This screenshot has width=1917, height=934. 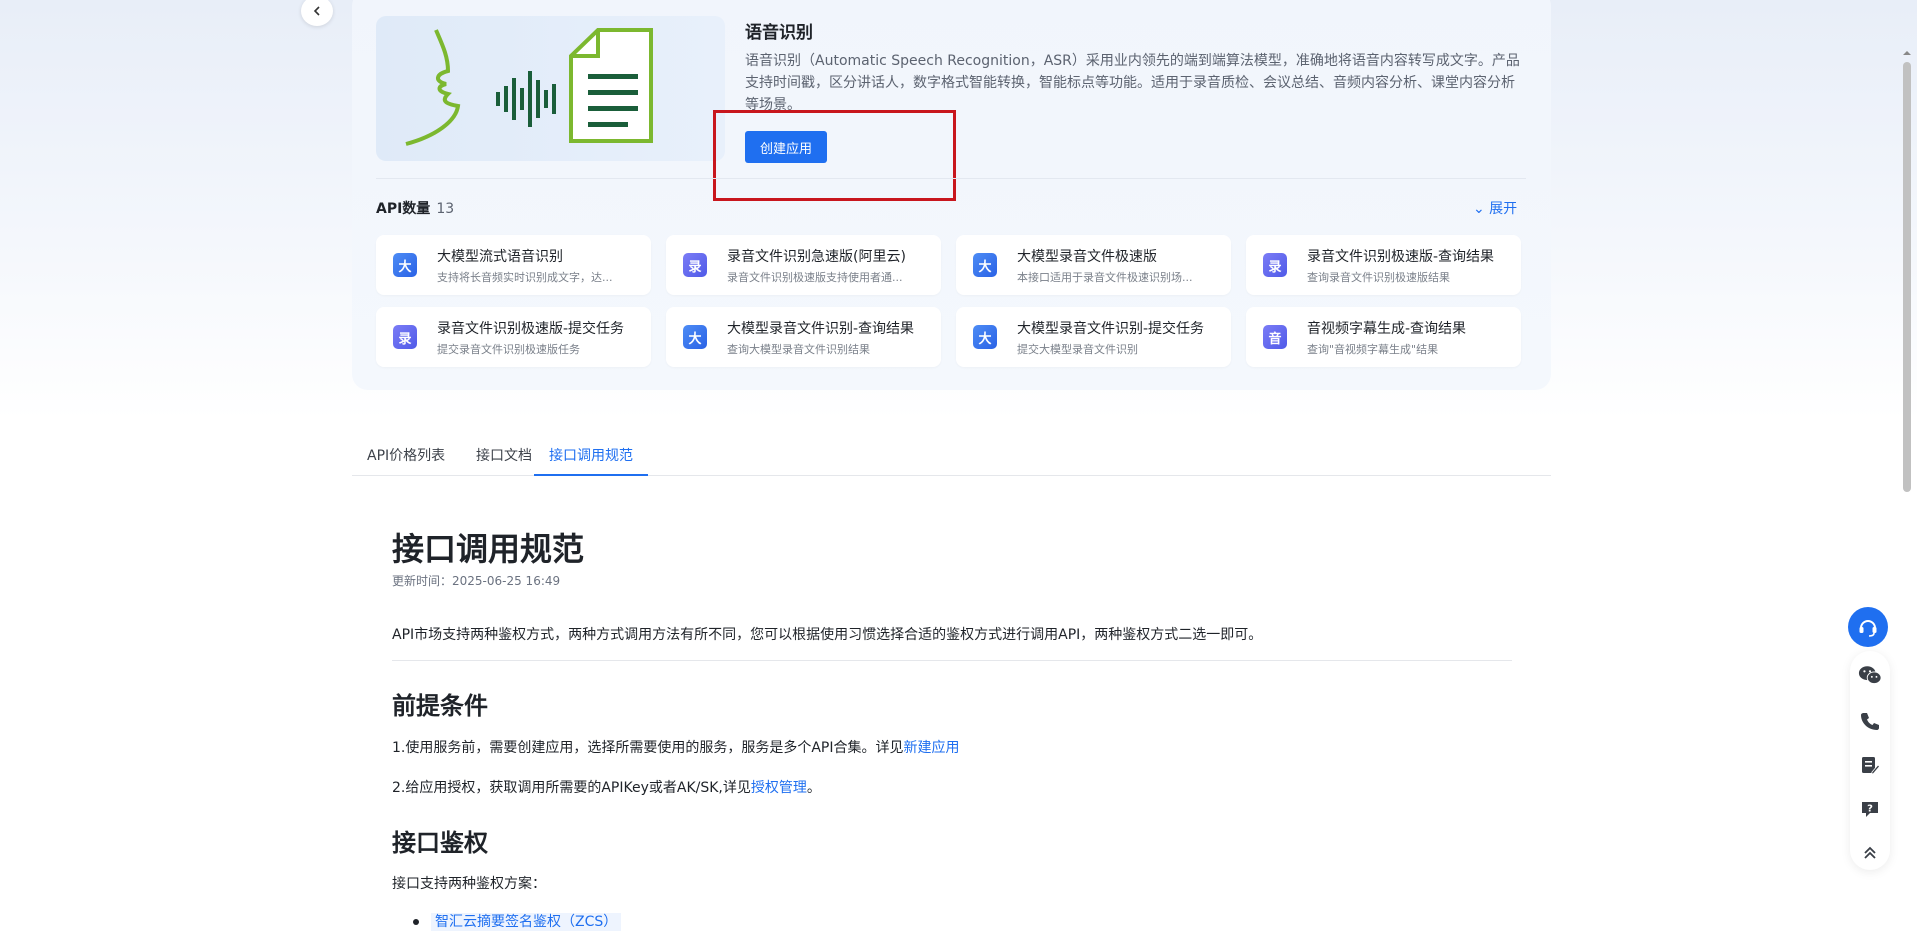 What do you see at coordinates (508, 349) in the screenshot?
I see `api-desc: 提交录音文件识别极速版任务` at bounding box center [508, 349].